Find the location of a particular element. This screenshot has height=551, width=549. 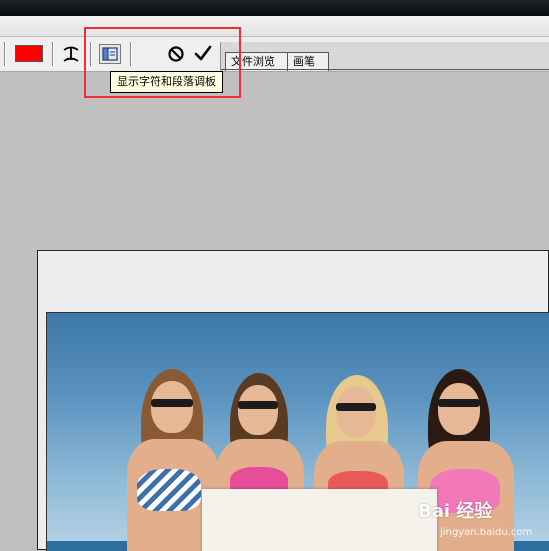

warp-text-button is located at coordinates (71, 54).